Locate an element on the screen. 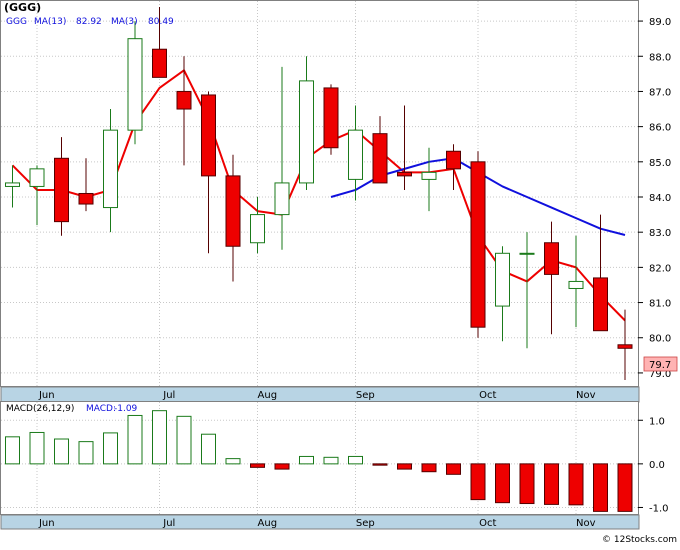 Image resolution: width=680 pixels, height=550 pixels. price-y-tick-label: 86.0 is located at coordinates (660, 128).